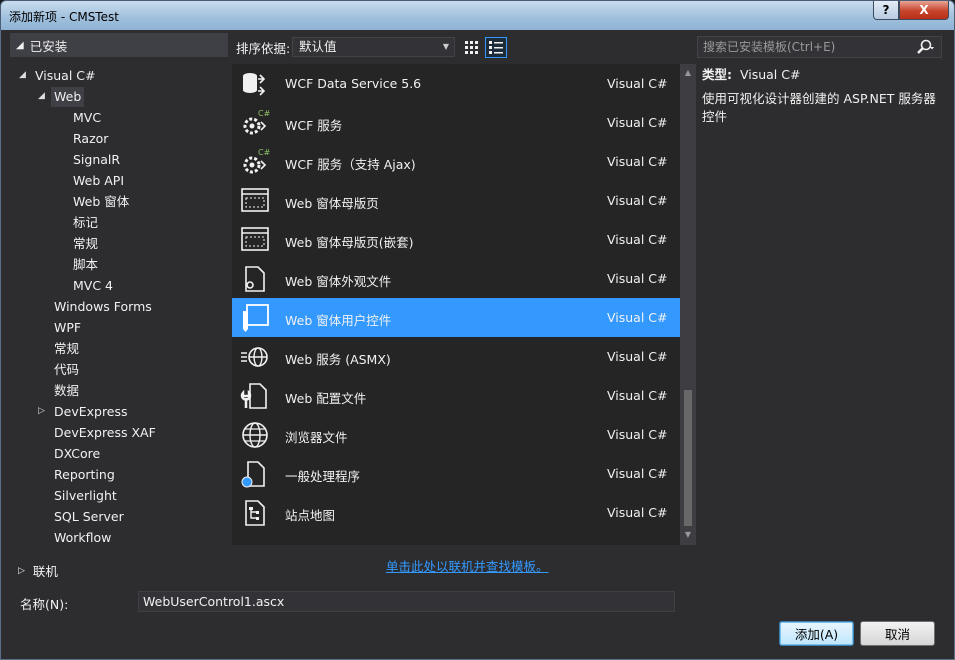 The image size is (955, 660). Describe the element at coordinates (350, 164) in the screenshot. I see `template-name: WCF 服务（支持 Ajax)` at that location.